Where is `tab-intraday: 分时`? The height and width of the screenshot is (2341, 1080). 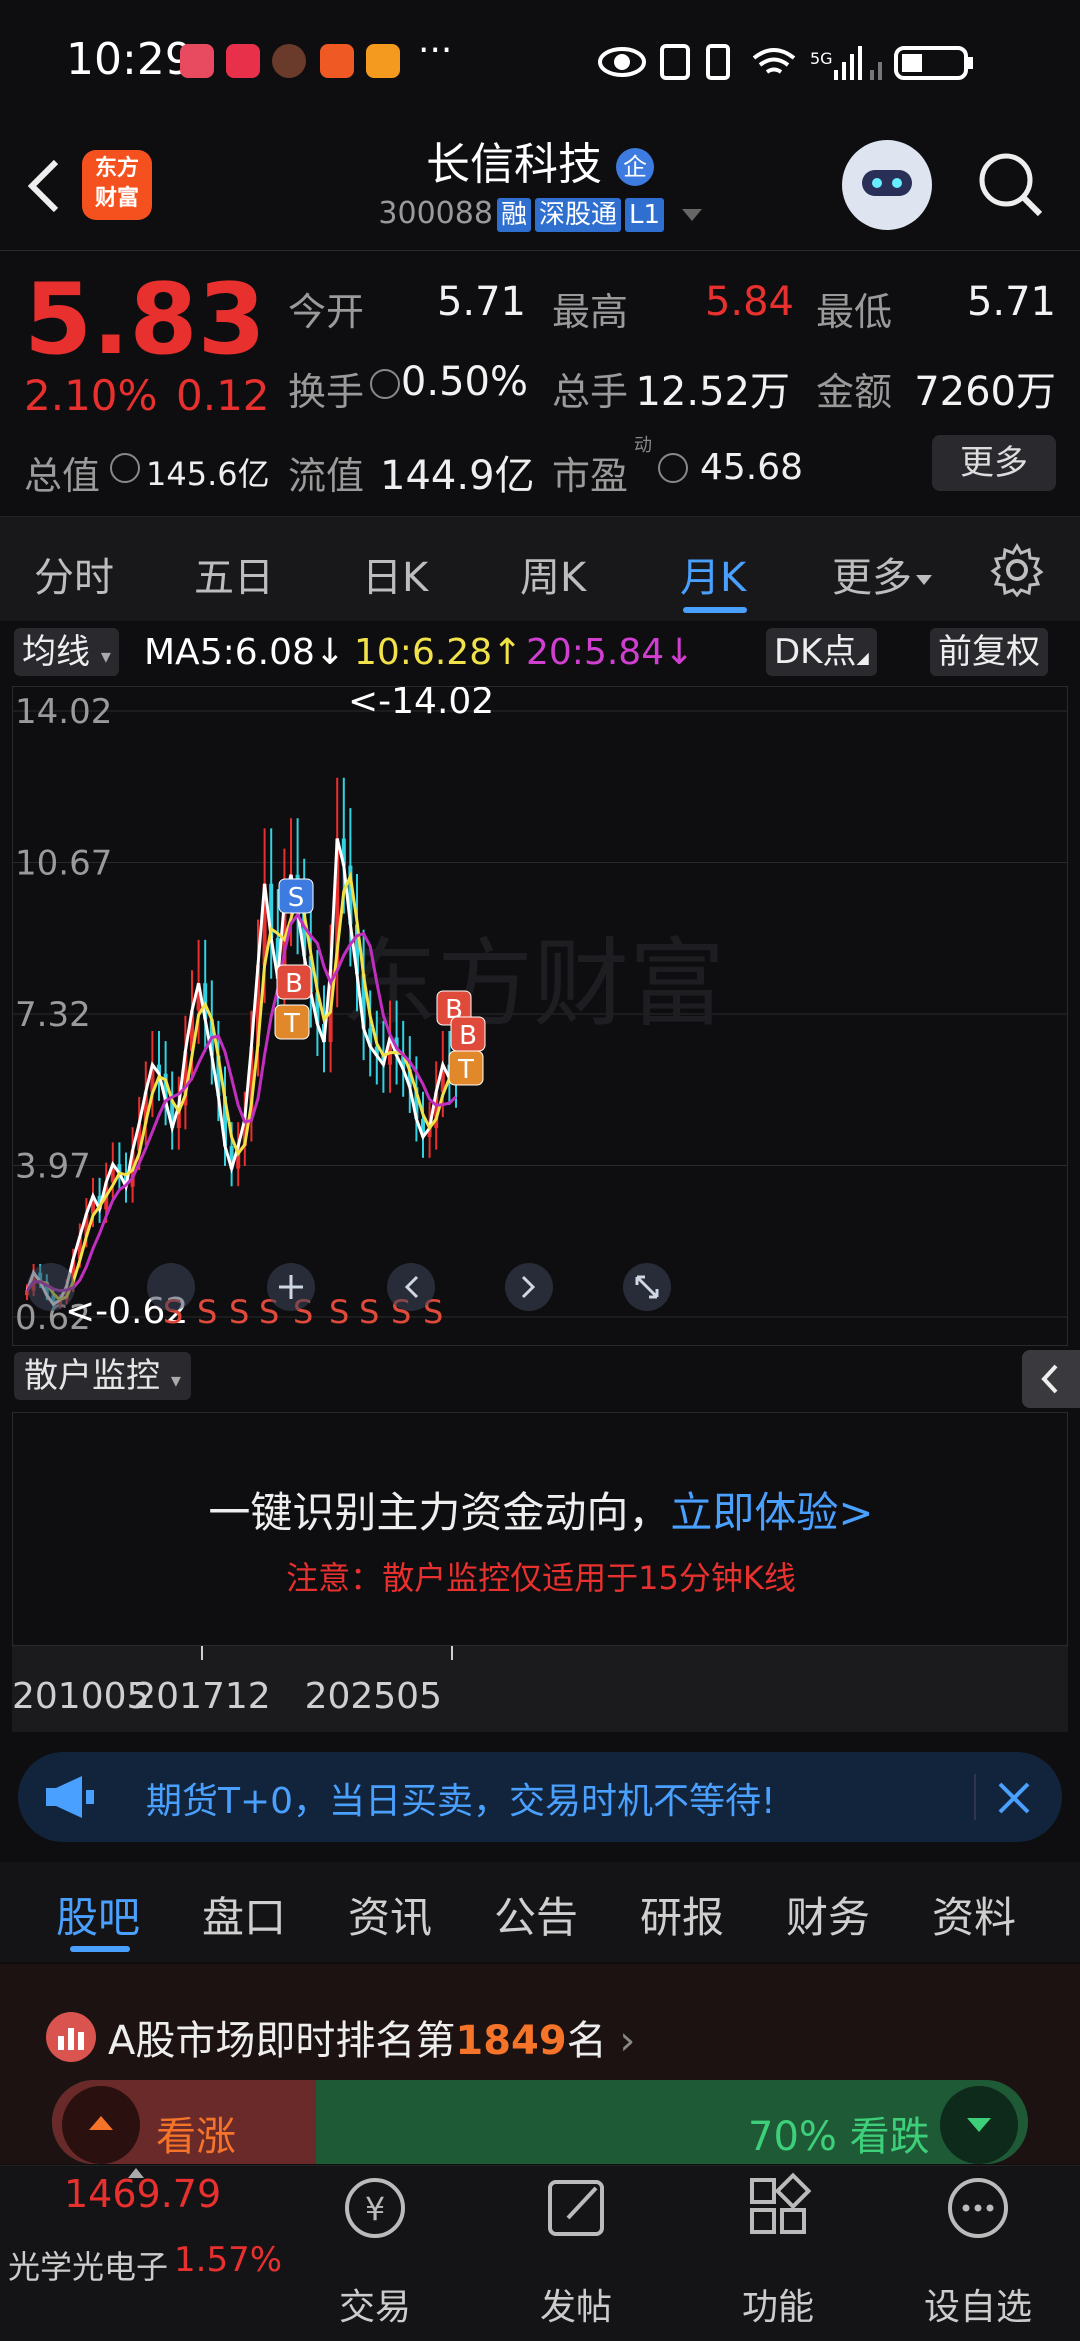
tab-intraday: 分时 is located at coordinates (74, 574).